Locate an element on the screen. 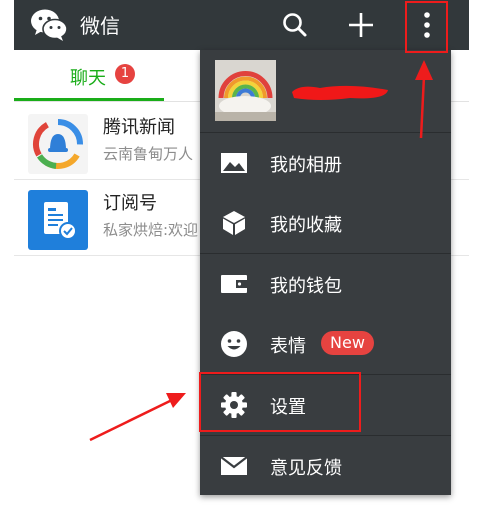  profile-header is located at coordinates (325, 91).